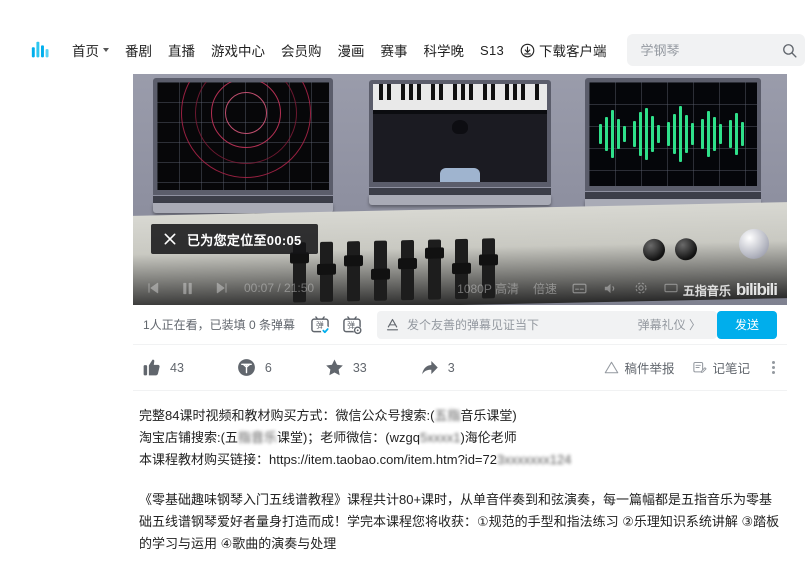  I want to click on share-arrow-icon, so click(429, 367).